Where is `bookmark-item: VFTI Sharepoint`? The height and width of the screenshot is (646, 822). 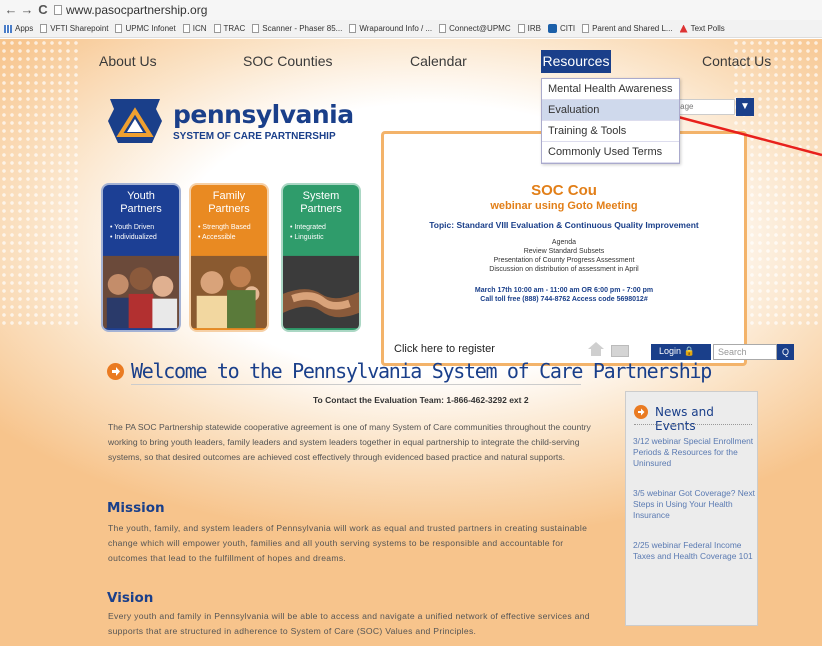 bookmark-item: VFTI Sharepoint is located at coordinates (74, 28).